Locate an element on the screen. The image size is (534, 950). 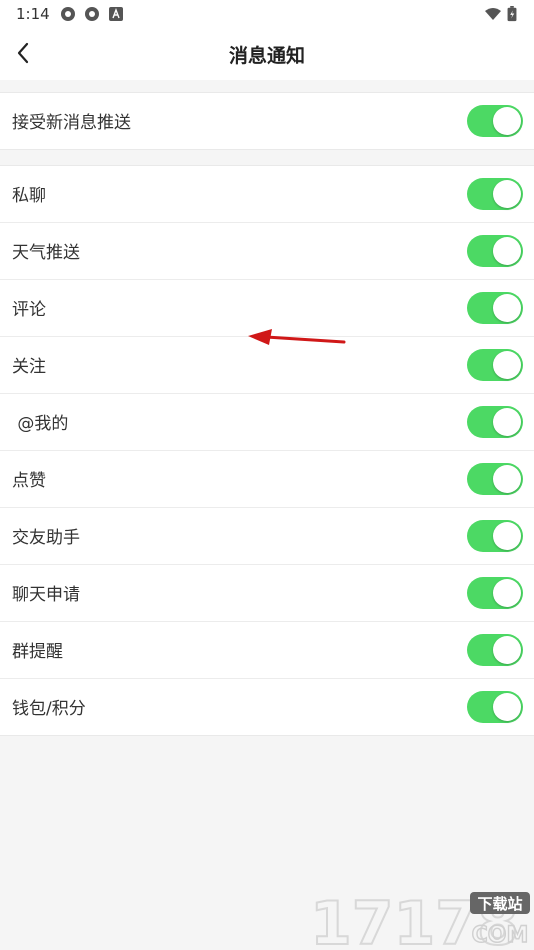
like-toggle is located at coordinates (495, 479).